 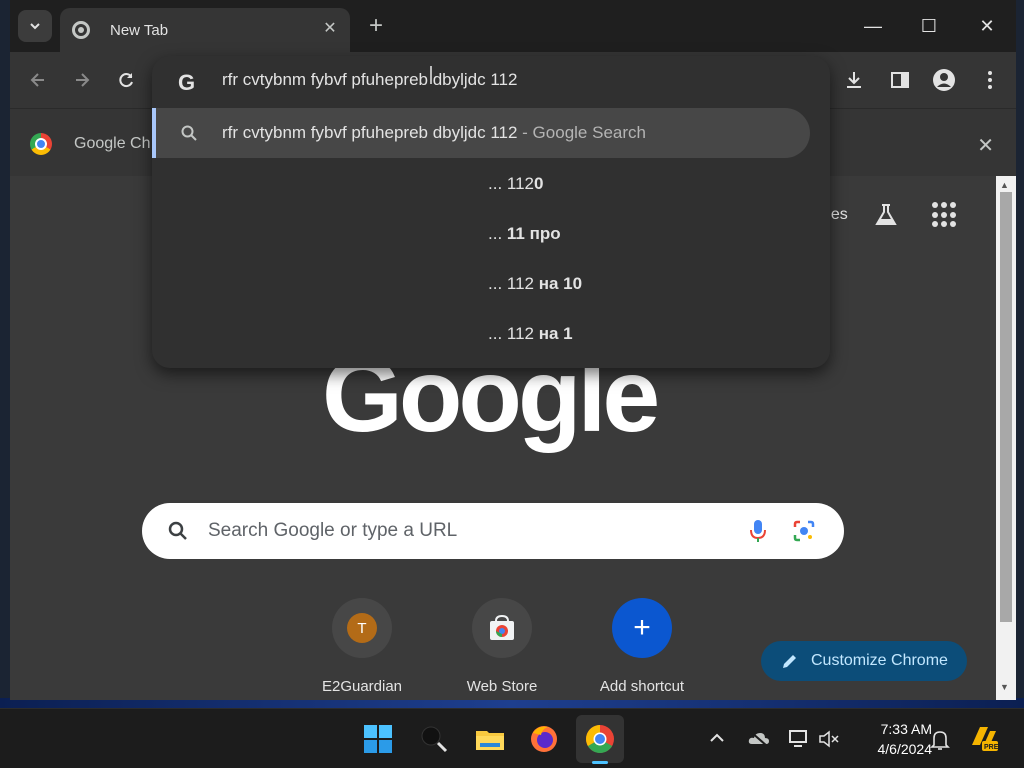 I want to click on pencil-icon, so click(x=789, y=661).